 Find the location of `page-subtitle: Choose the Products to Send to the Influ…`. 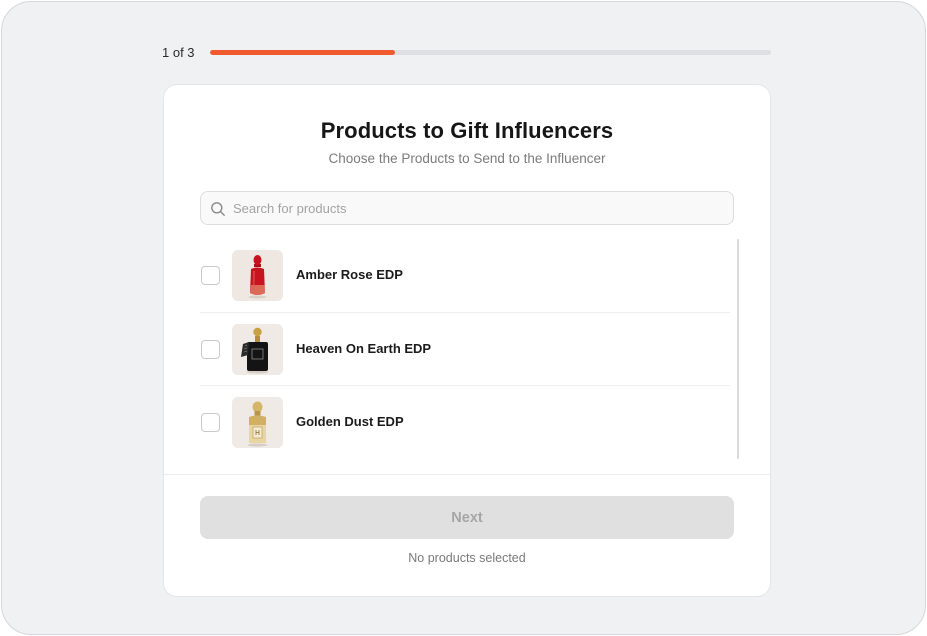

page-subtitle: Choose the Products to Send to the Influ… is located at coordinates (467, 158).